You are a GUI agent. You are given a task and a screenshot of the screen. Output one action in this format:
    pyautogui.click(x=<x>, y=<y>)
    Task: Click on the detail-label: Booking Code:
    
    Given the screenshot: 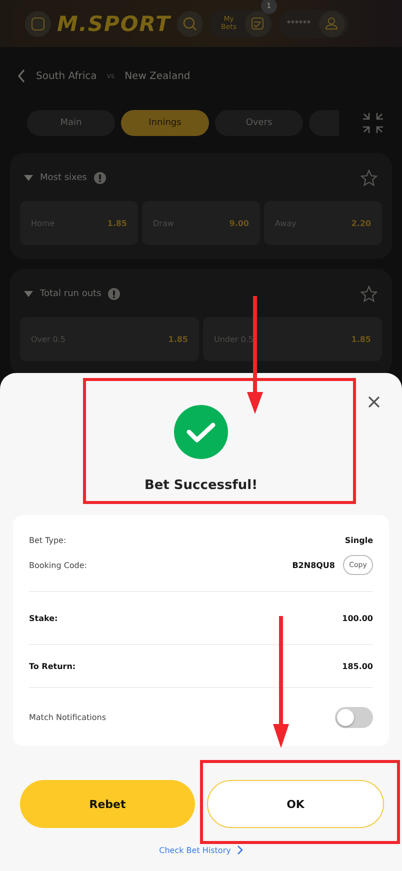 What is the action you would take?
    pyautogui.click(x=58, y=565)
    